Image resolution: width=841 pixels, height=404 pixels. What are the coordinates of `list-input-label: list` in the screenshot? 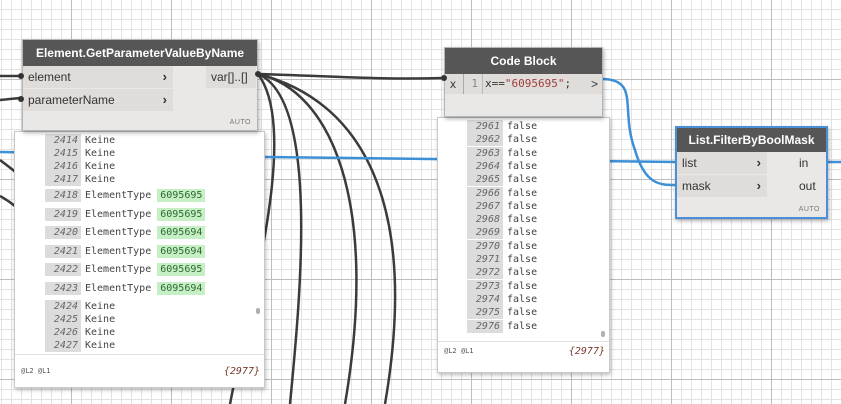 It's located at (689, 163).